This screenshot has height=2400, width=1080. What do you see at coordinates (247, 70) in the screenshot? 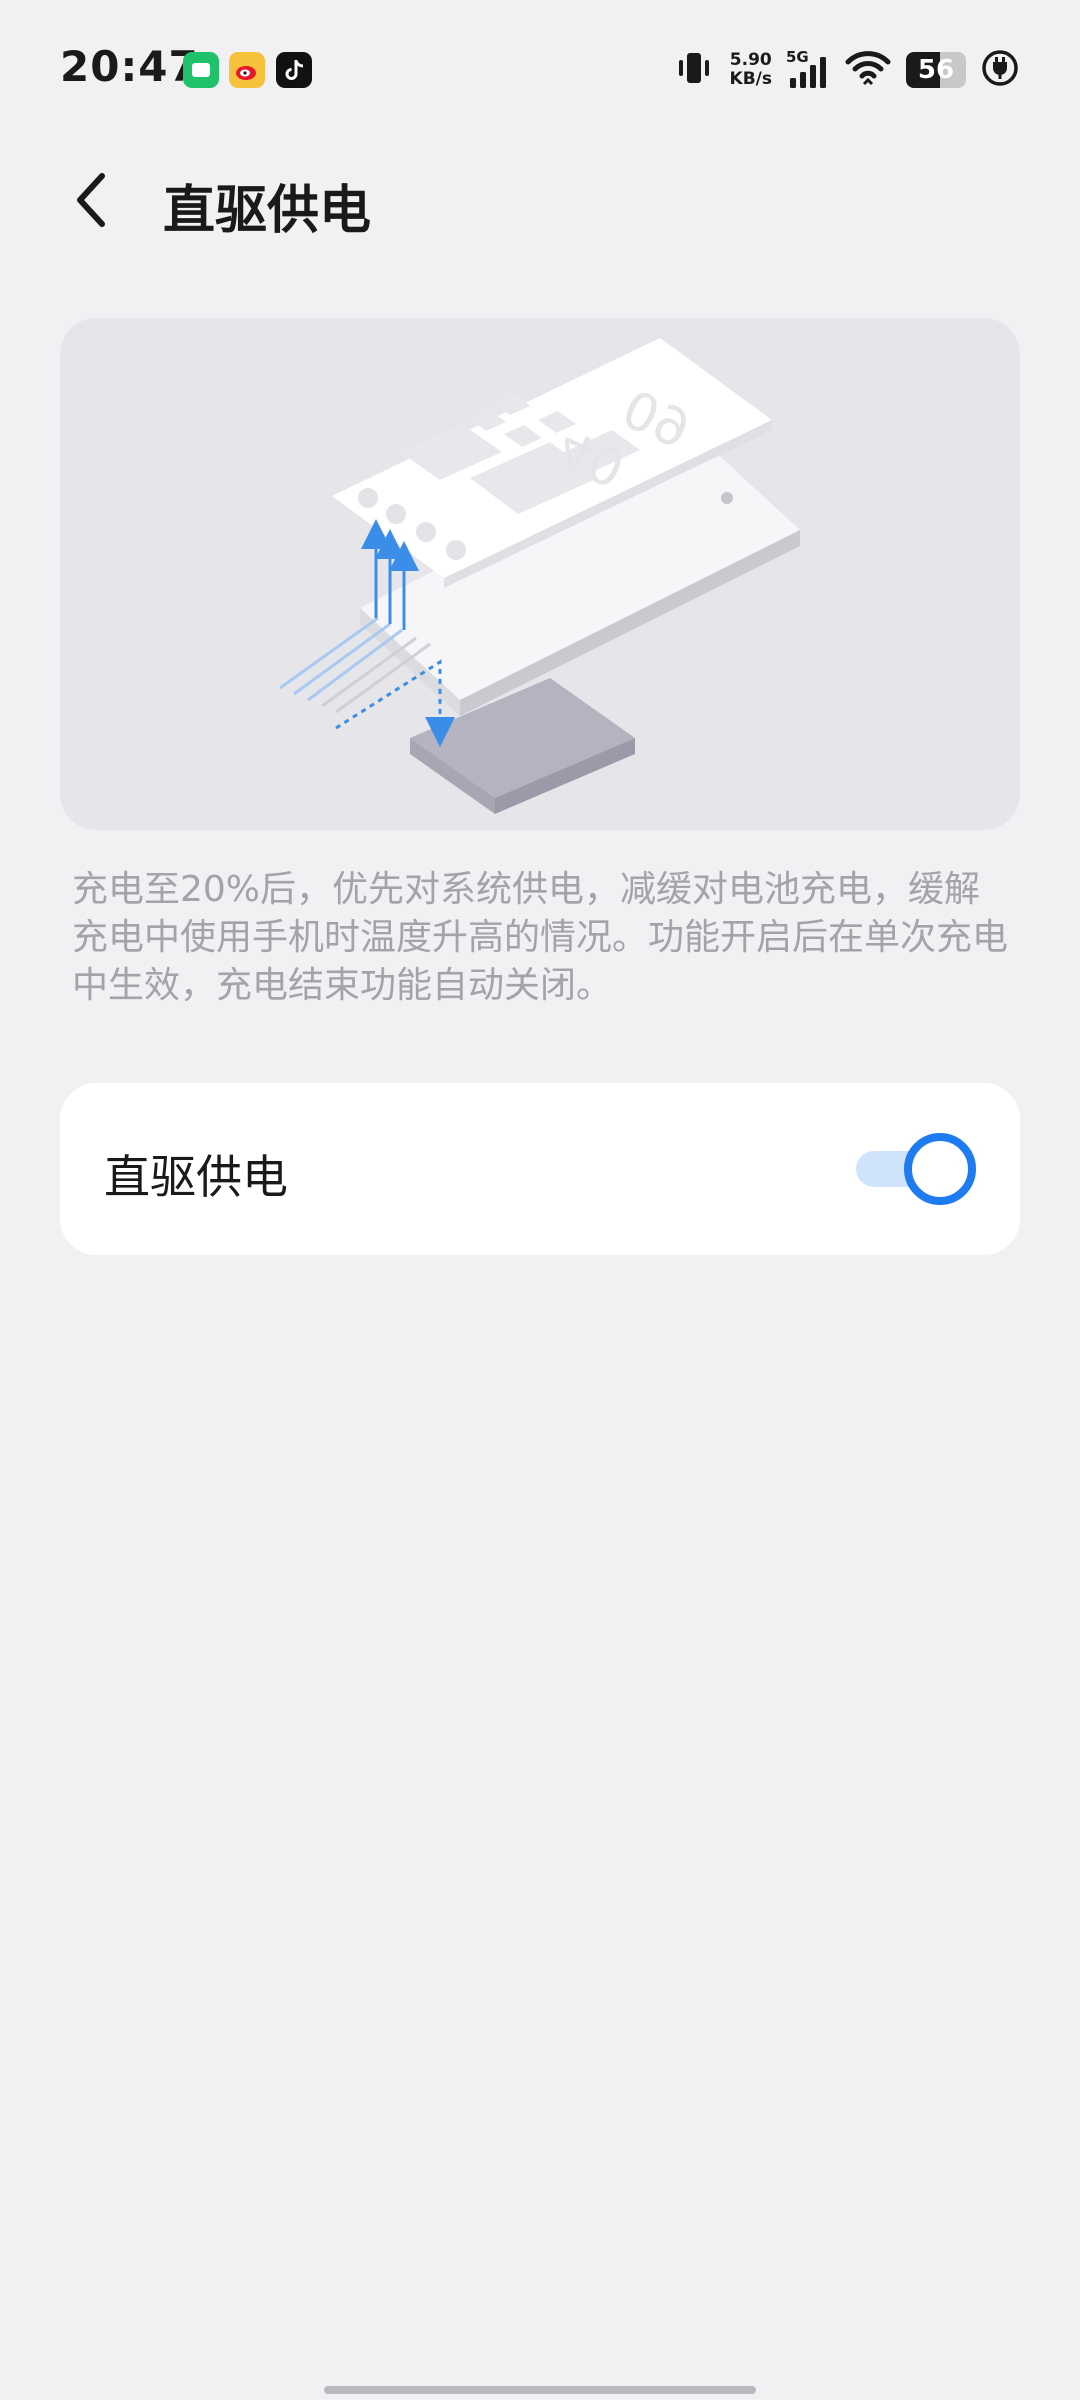
I see `weibo-icon` at bounding box center [247, 70].